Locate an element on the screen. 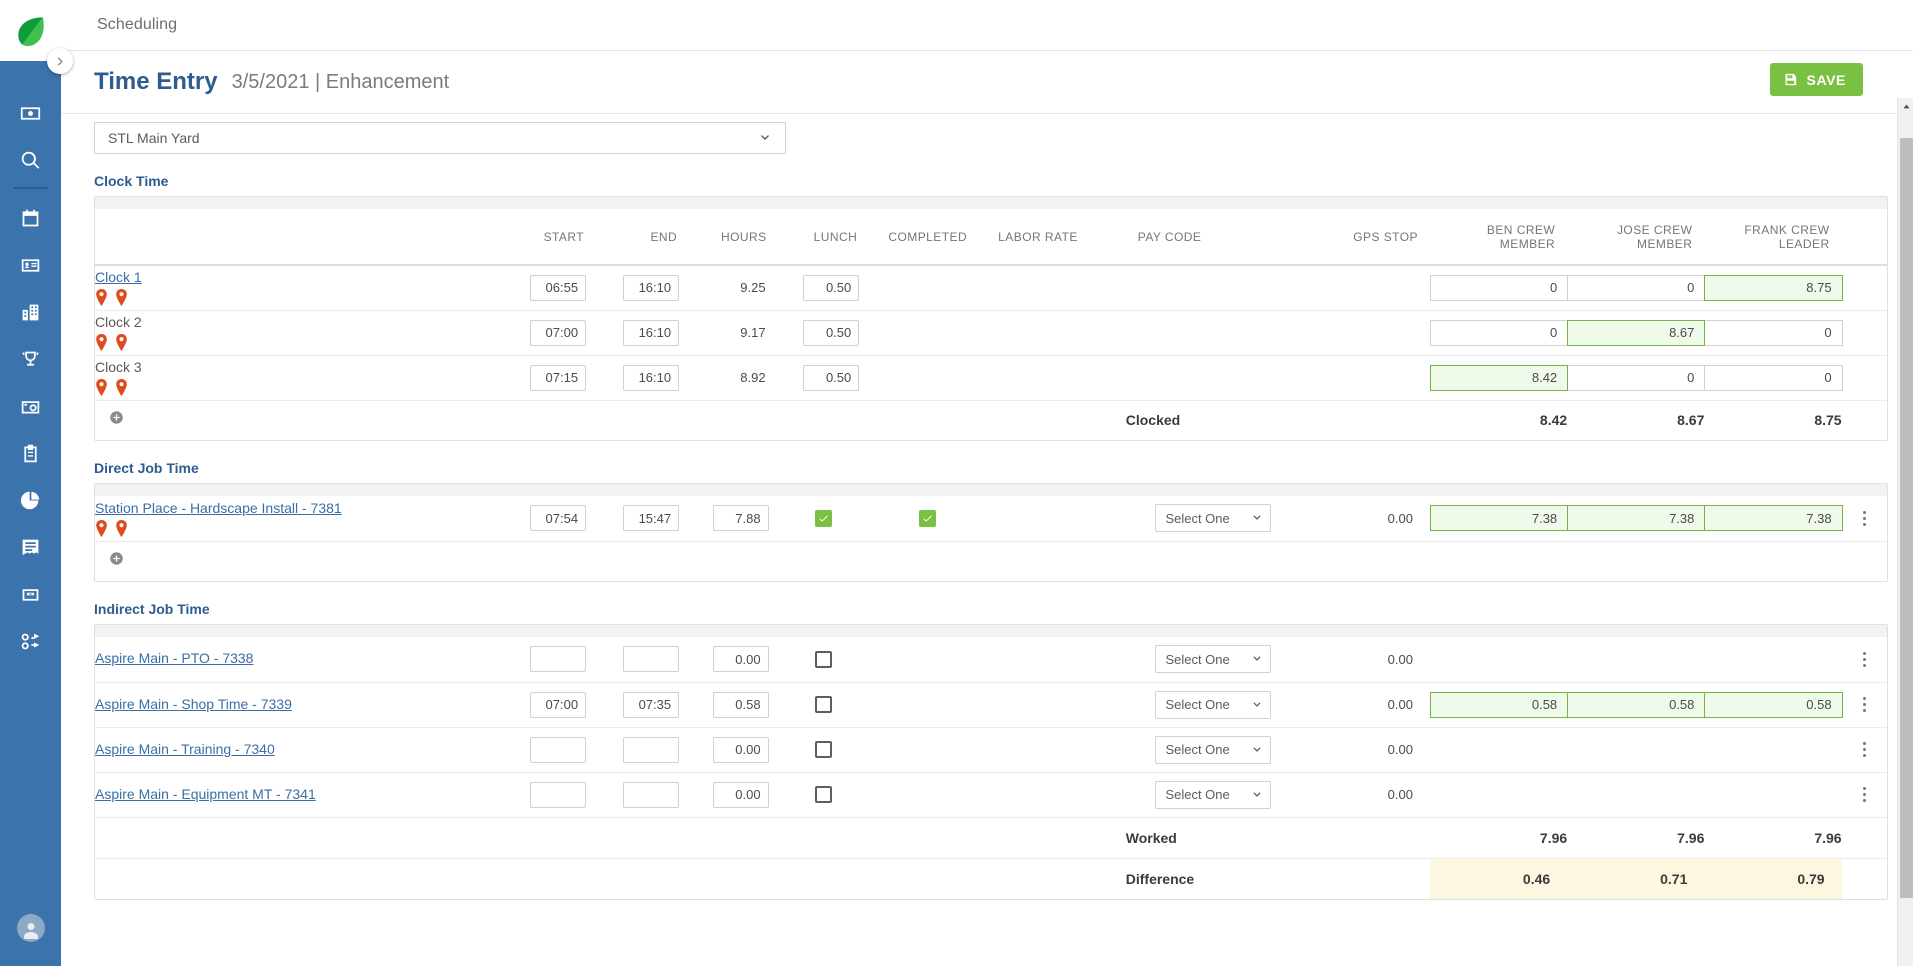 The height and width of the screenshot is (966, 1913). row-link: Aspire Main - Equipment MT - 7341 is located at coordinates (205, 794).